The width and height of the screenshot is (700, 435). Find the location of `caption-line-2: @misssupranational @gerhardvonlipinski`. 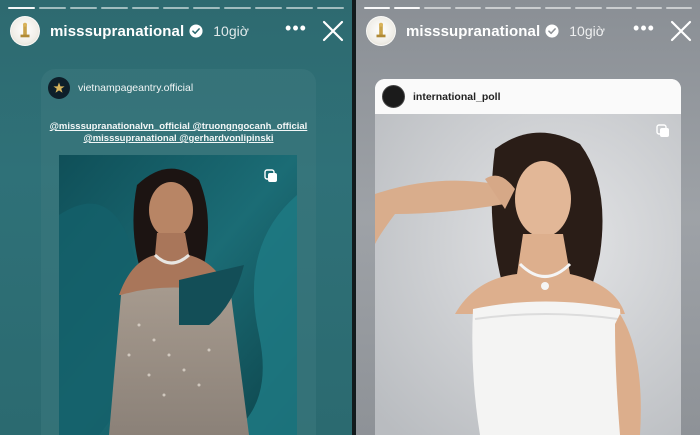

caption-line-2: @misssupranational @gerhardvonlipinski is located at coordinates (178, 139).